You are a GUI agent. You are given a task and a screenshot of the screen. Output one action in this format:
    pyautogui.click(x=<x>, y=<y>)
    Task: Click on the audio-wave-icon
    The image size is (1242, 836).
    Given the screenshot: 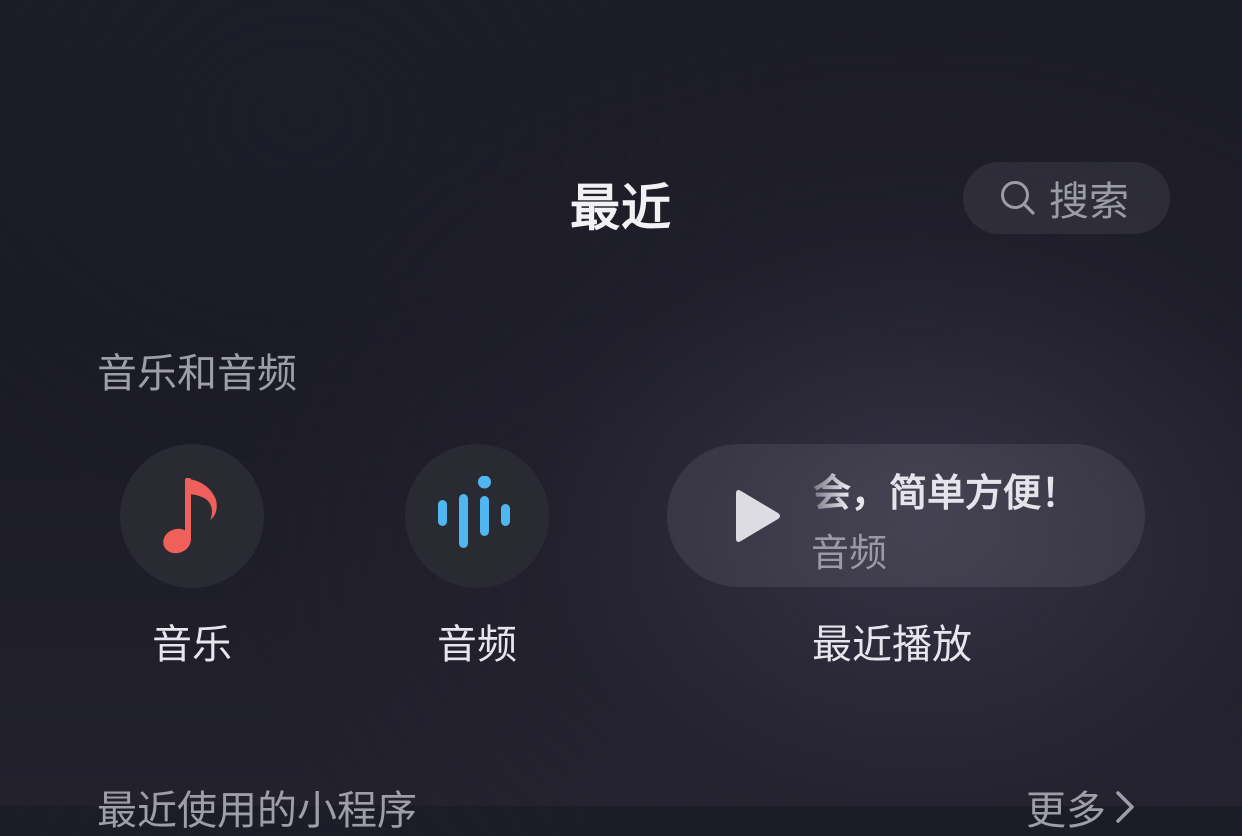 What is the action you would take?
    pyautogui.click(x=474, y=512)
    